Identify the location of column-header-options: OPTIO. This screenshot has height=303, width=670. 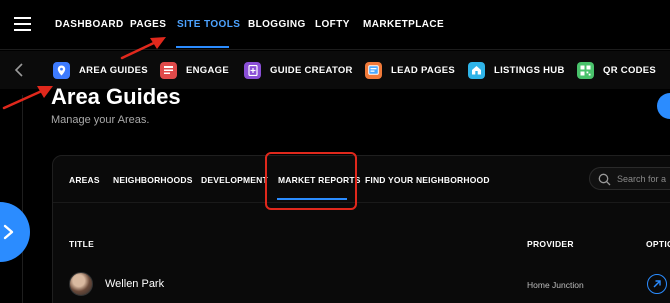
(658, 244).